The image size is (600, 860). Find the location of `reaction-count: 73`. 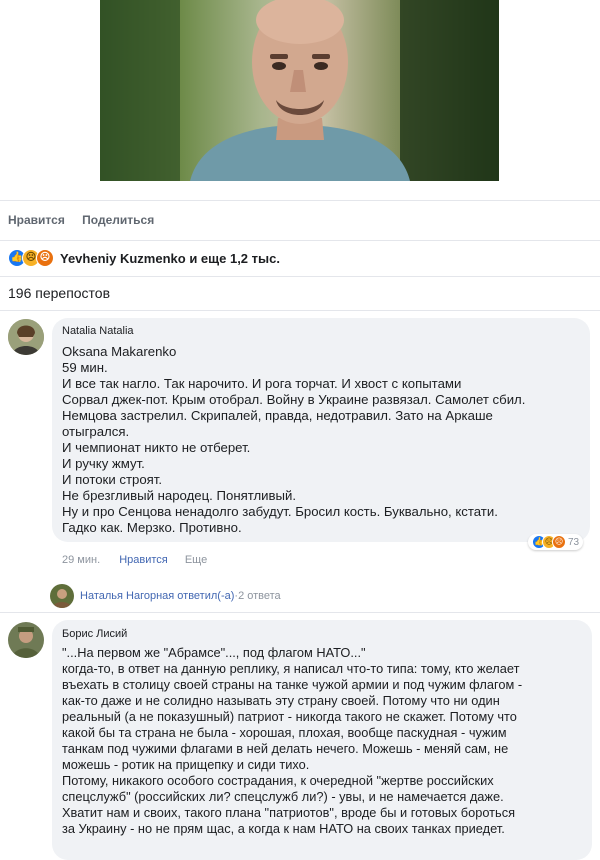

reaction-count: 73 is located at coordinates (574, 542).